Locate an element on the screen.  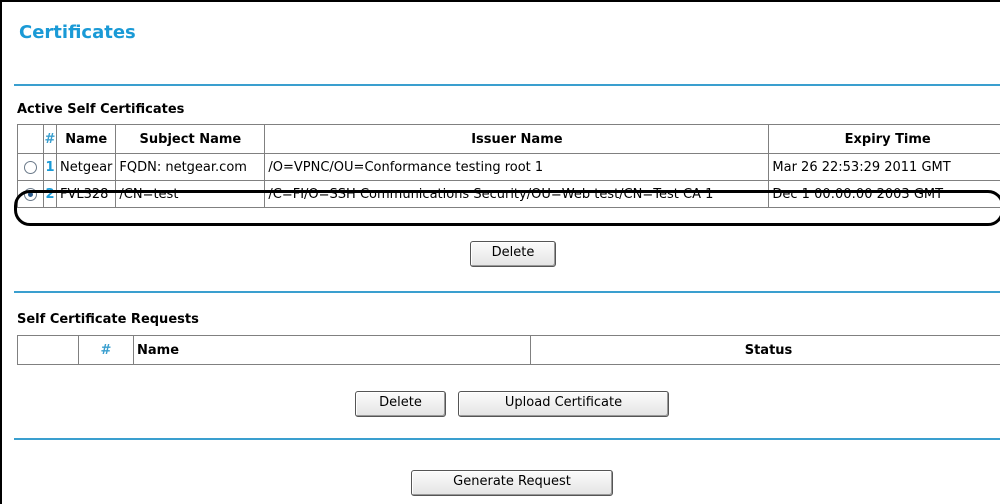
row-select-radio is located at coordinates (30, 167).